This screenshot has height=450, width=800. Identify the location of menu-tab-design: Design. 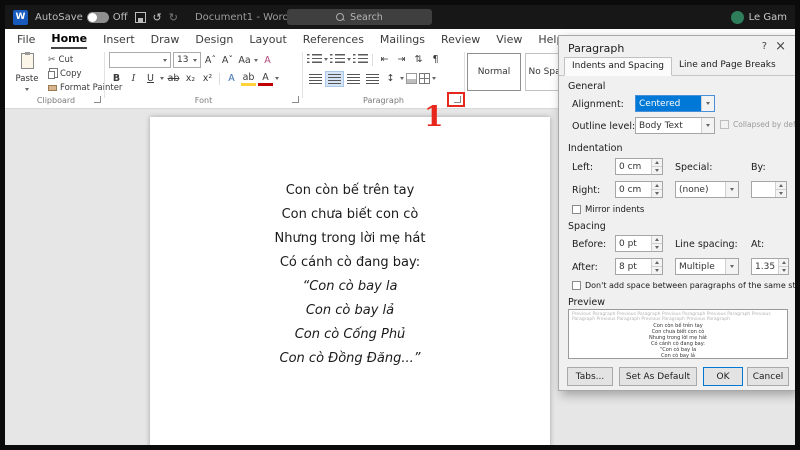
(214, 39).